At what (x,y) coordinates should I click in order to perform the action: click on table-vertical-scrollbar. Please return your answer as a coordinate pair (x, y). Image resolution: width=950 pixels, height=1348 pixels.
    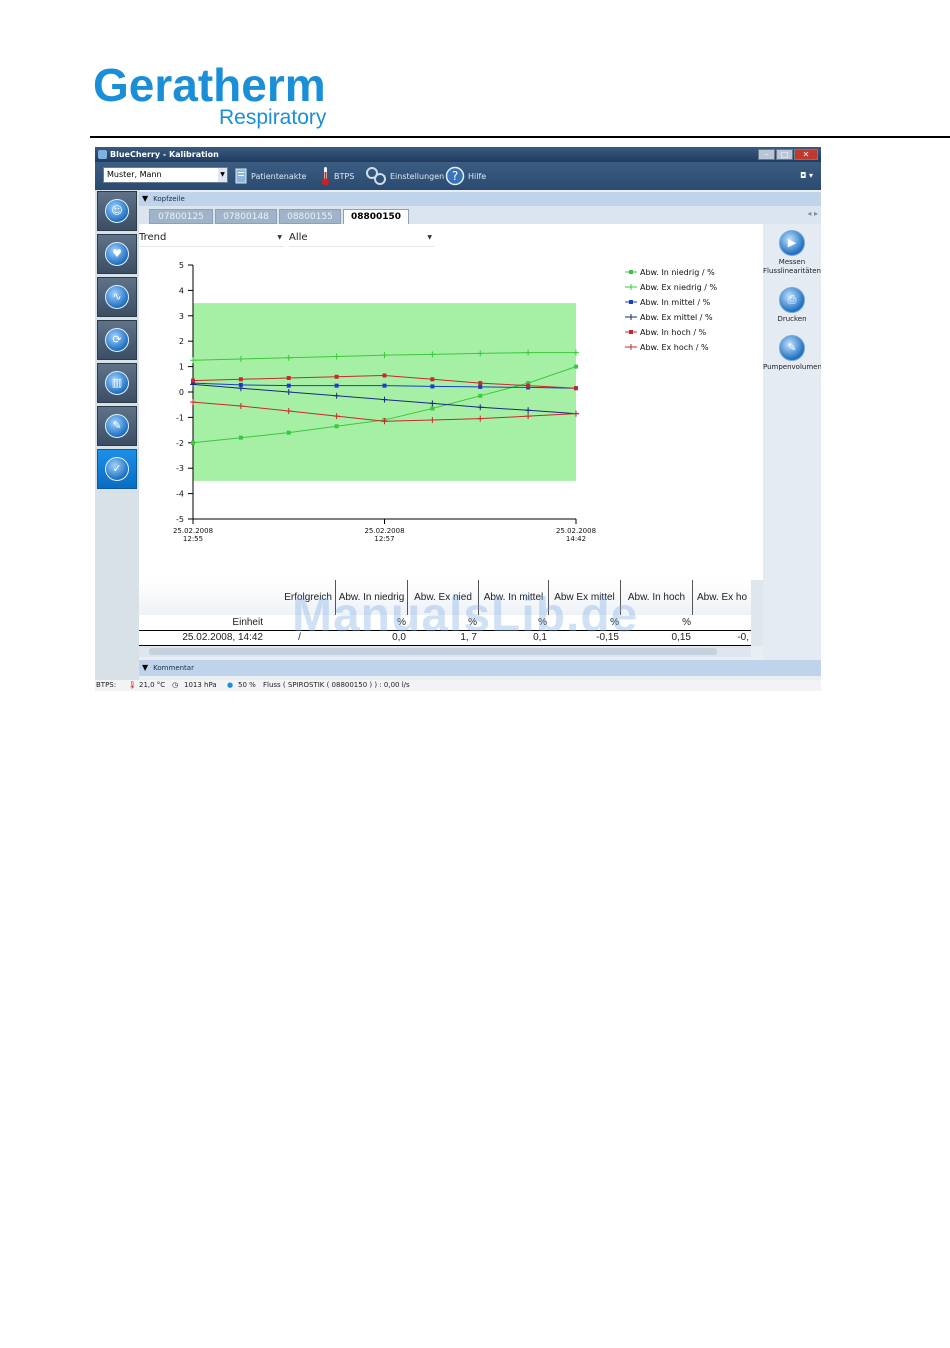
    Looking at the image, I should click on (757, 613).